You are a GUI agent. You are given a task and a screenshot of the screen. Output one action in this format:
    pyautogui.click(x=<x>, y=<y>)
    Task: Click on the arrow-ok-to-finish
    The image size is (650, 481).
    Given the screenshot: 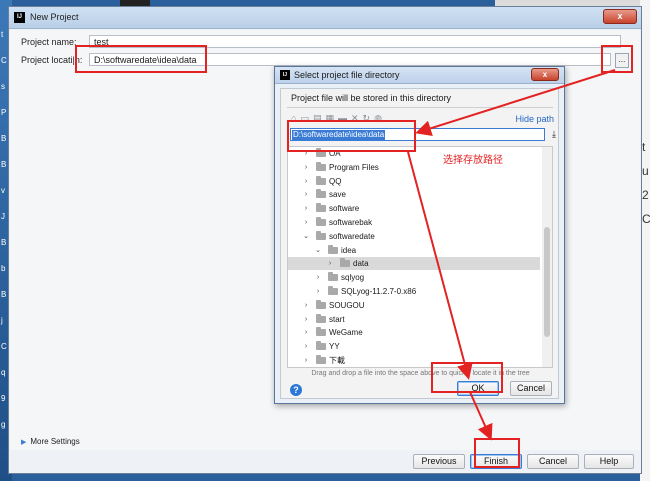 What is the action you would take?
    pyautogui.click(x=481, y=416)
    